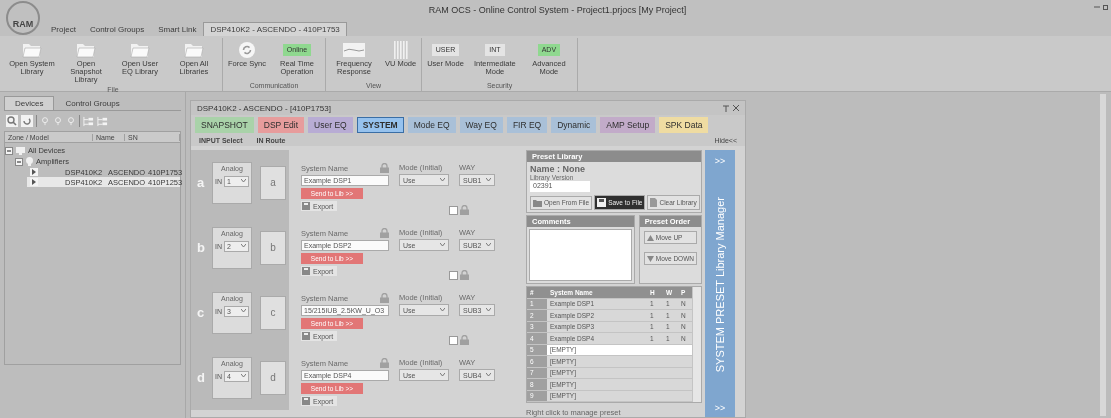 The height and width of the screenshot is (418, 1111). Describe the element at coordinates (330, 125) in the screenshot. I see `tab: User EQ` at that location.